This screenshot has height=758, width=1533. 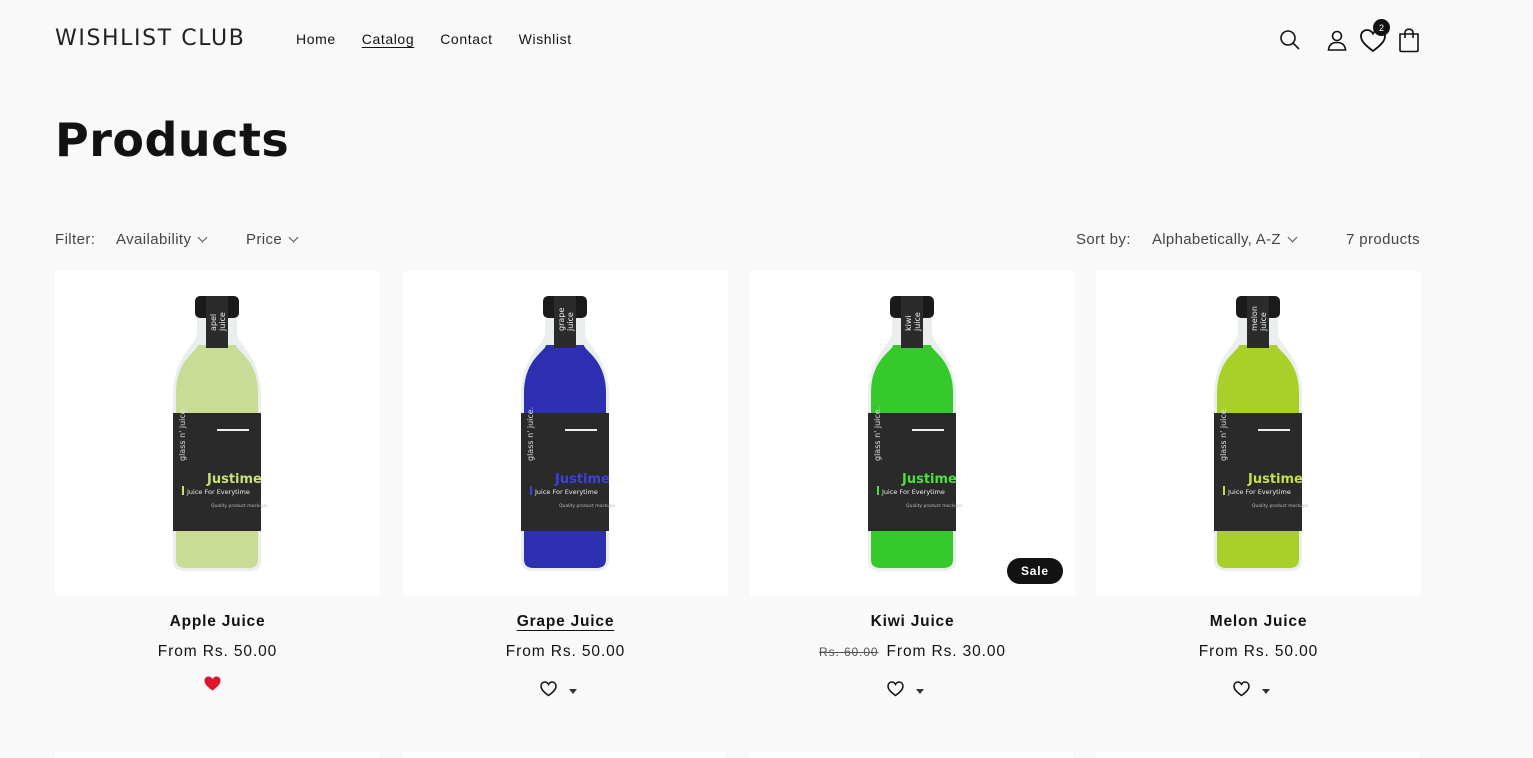 I want to click on product-title: Apple Juice, so click(x=217, y=622).